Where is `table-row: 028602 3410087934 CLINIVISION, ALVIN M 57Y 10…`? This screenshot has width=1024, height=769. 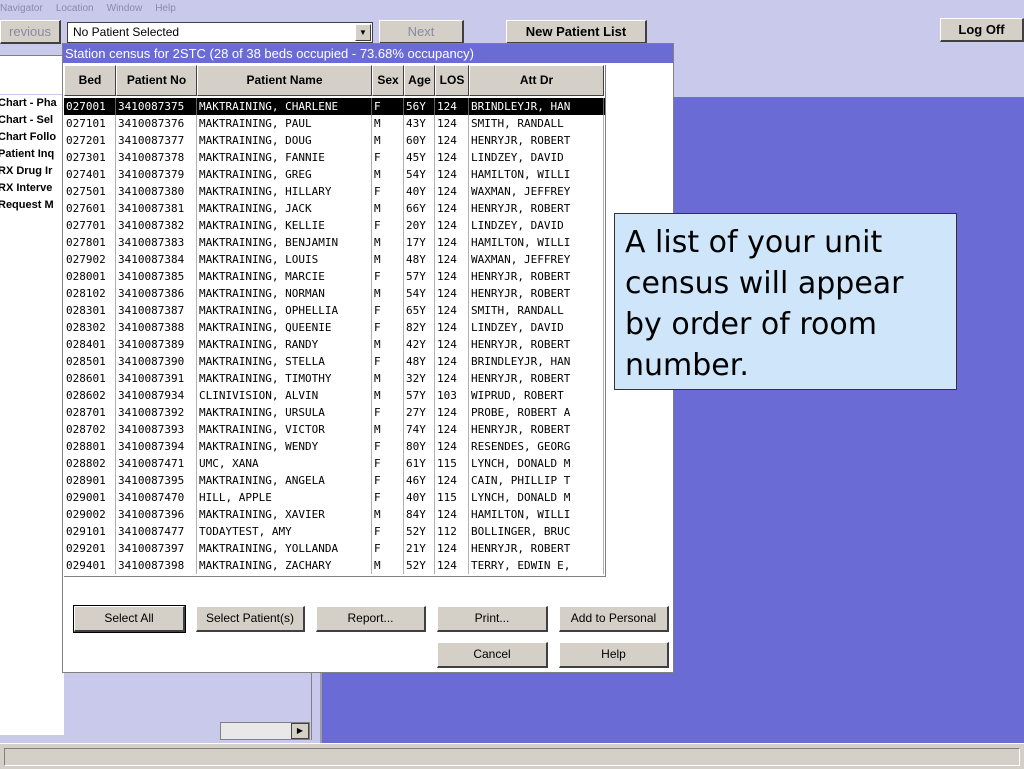
table-row: 028602 3410087934 CLINIVISION, ALVIN M 57Y 10… is located at coordinates (334, 395).